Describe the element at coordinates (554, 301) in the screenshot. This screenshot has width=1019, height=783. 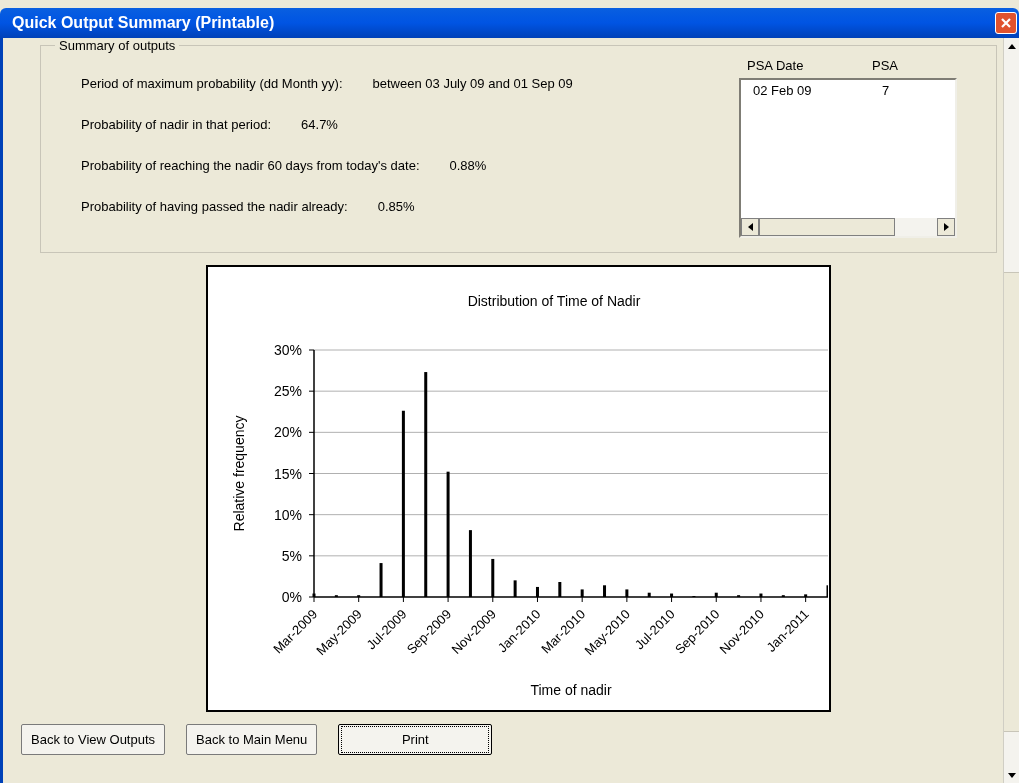
I see `chart-title: Distribution of Time of Nadir` at that location.